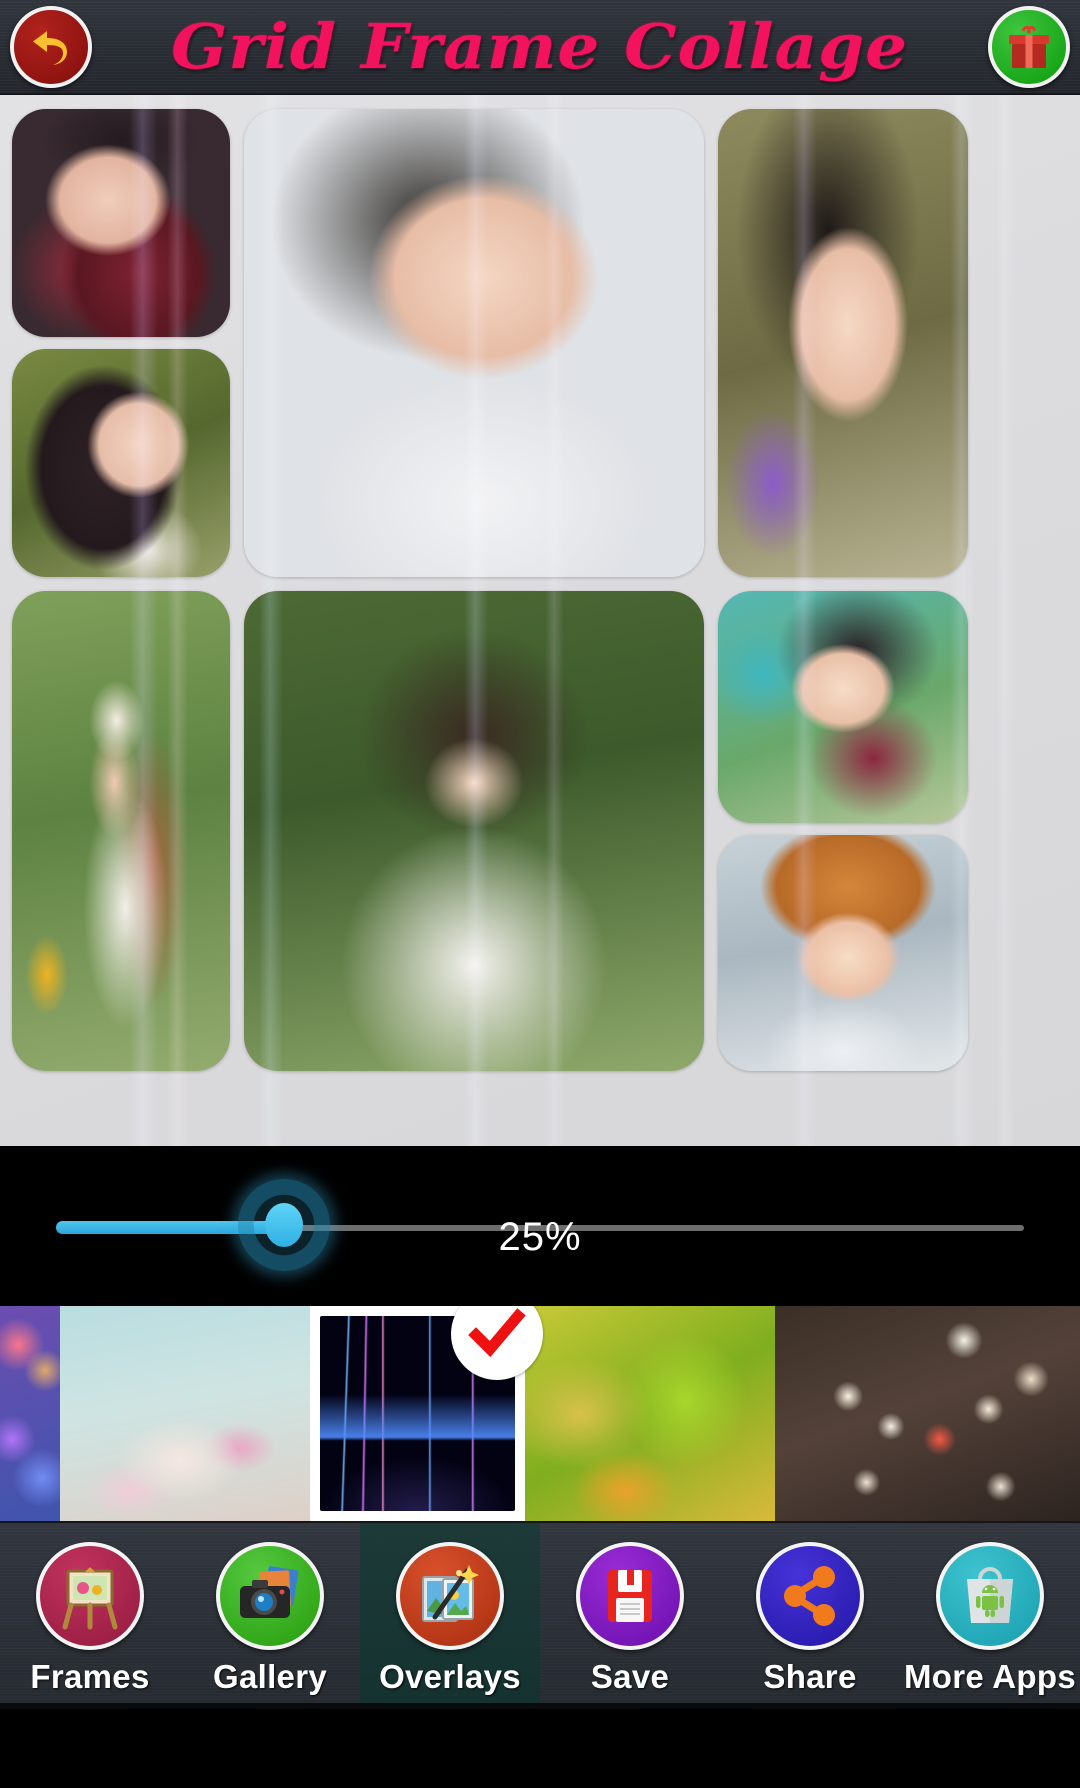  What do you see at coordinates (270, 1596) in the screenshot?
I see `camera-photos-icon` at bounding box center [270, 1596].